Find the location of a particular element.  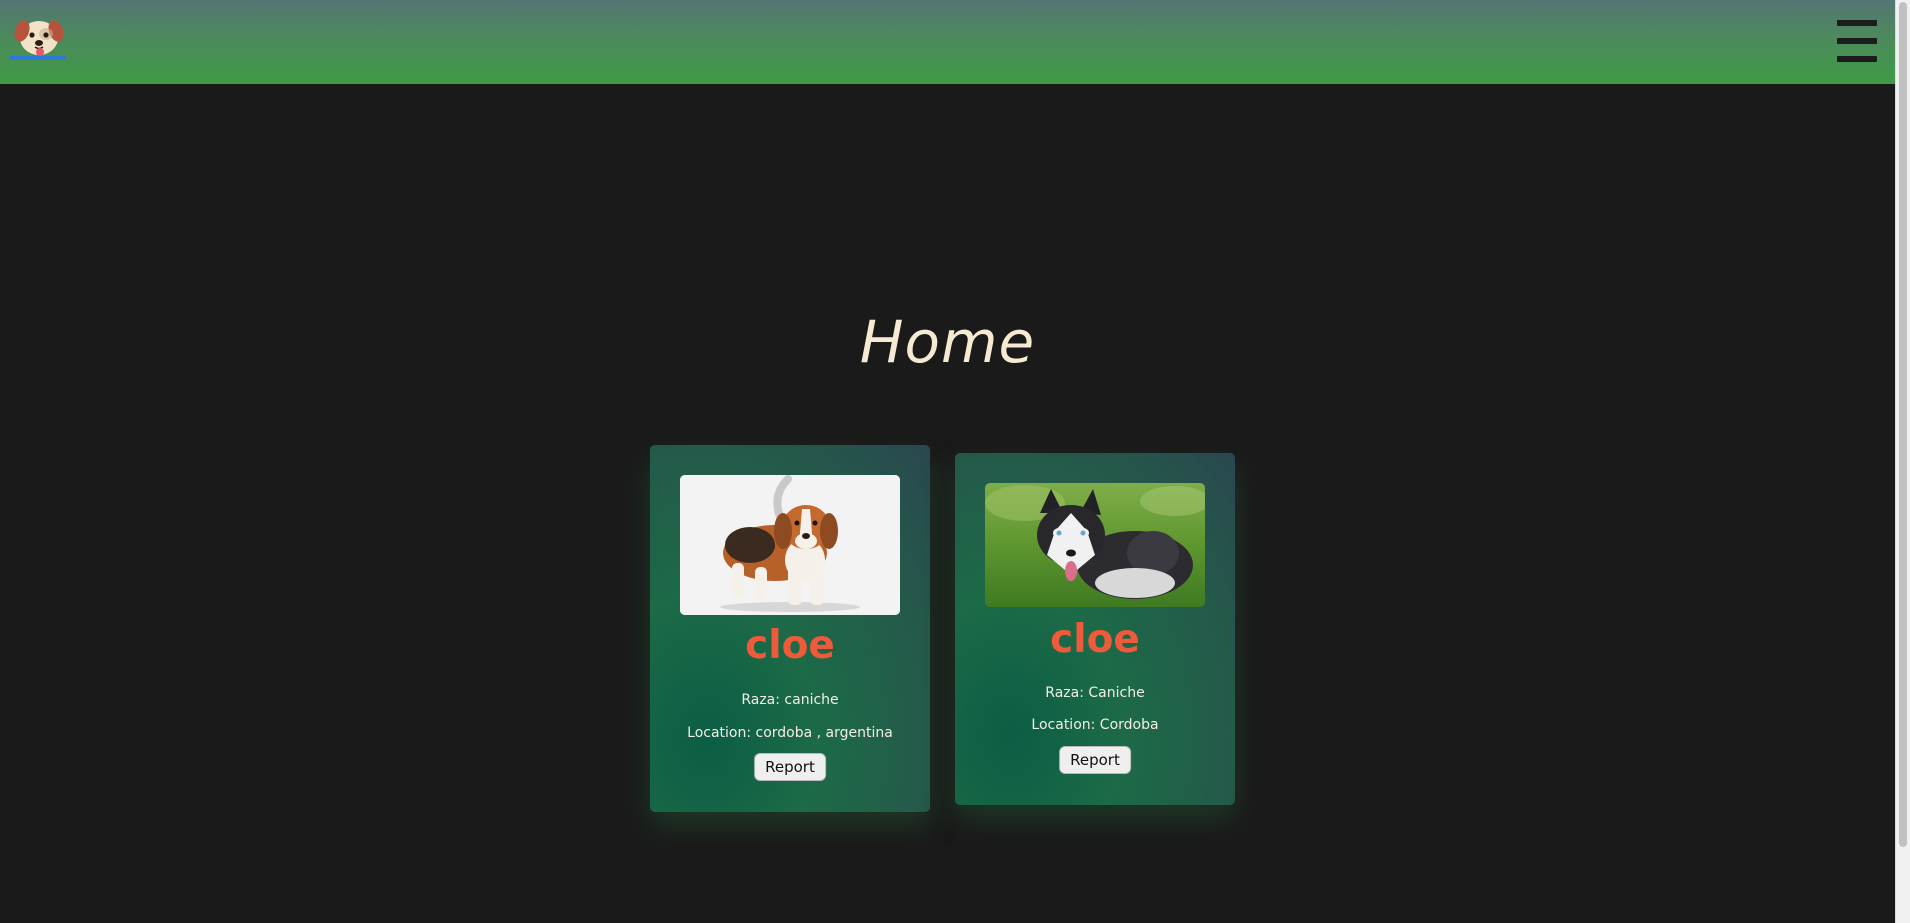

menu-bar-bottom is located at coordinates (1857, 59).